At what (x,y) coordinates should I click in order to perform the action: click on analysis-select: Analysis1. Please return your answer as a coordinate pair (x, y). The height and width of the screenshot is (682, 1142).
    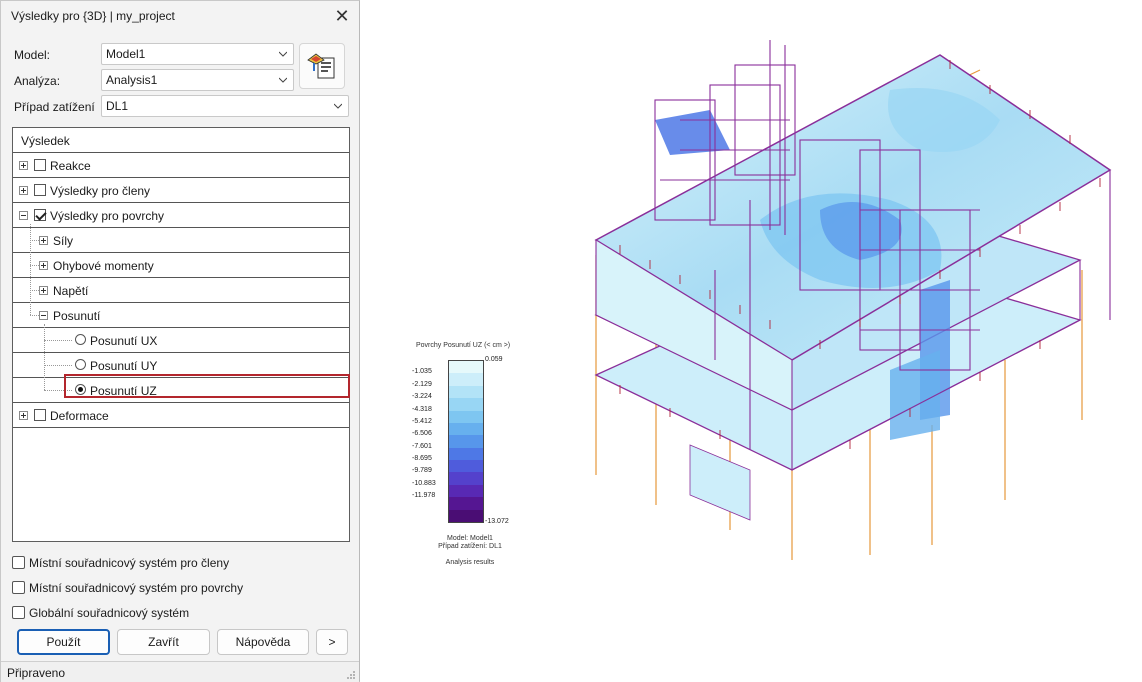
    Looking at the image, I should click on (197, 80).